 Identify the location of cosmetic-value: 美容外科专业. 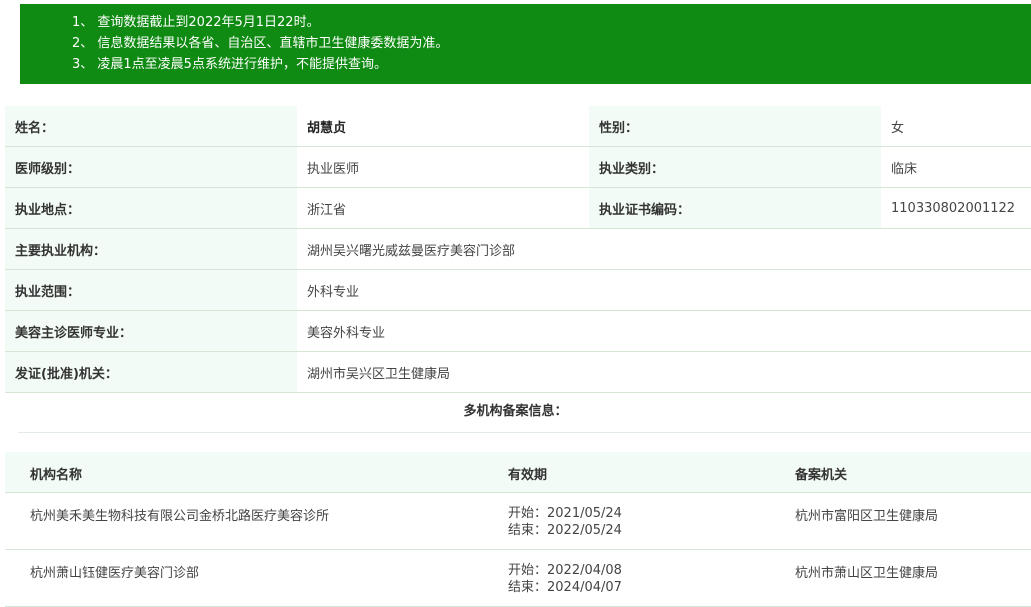
(664, 331).